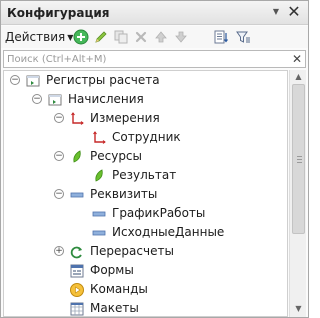 This screenshot has height=318, width=320. What do you see at coordinates (298, 77) in the screenshot?
I see `scroll-up-icon: ▲` at bounding box center [298, 77].